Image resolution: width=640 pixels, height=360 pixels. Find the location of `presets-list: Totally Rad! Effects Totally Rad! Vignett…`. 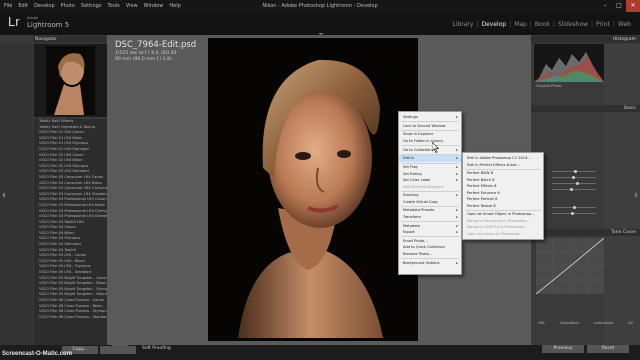

presets-list: Totally Rad! Effects Totally Rad! Vignett… is located at coordinates (70, 232).